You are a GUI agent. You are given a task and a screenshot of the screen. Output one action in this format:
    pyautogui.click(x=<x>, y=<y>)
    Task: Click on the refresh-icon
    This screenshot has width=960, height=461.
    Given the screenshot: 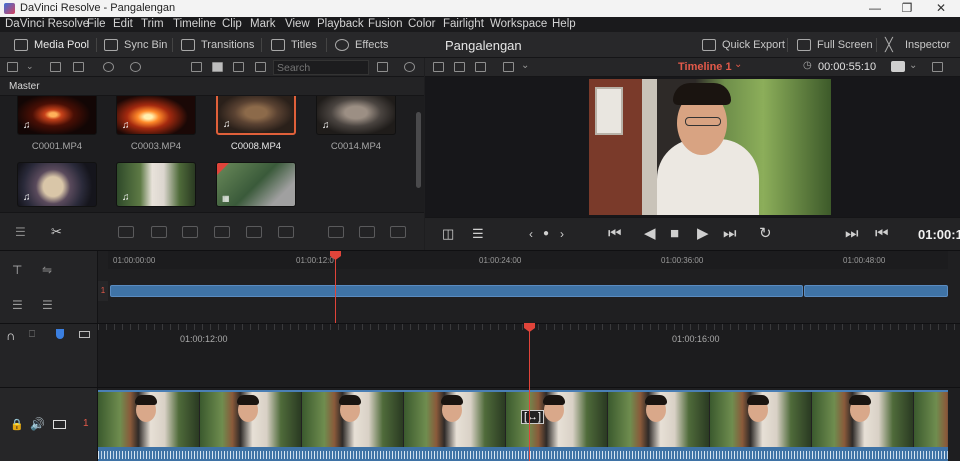 What is the action you would take?
    pyautogui.click(x=409, y=67)
    